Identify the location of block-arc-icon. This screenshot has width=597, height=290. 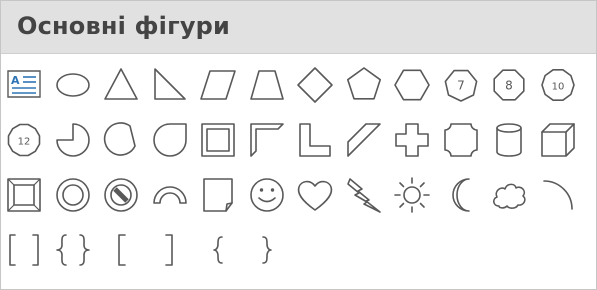
(170, 195).